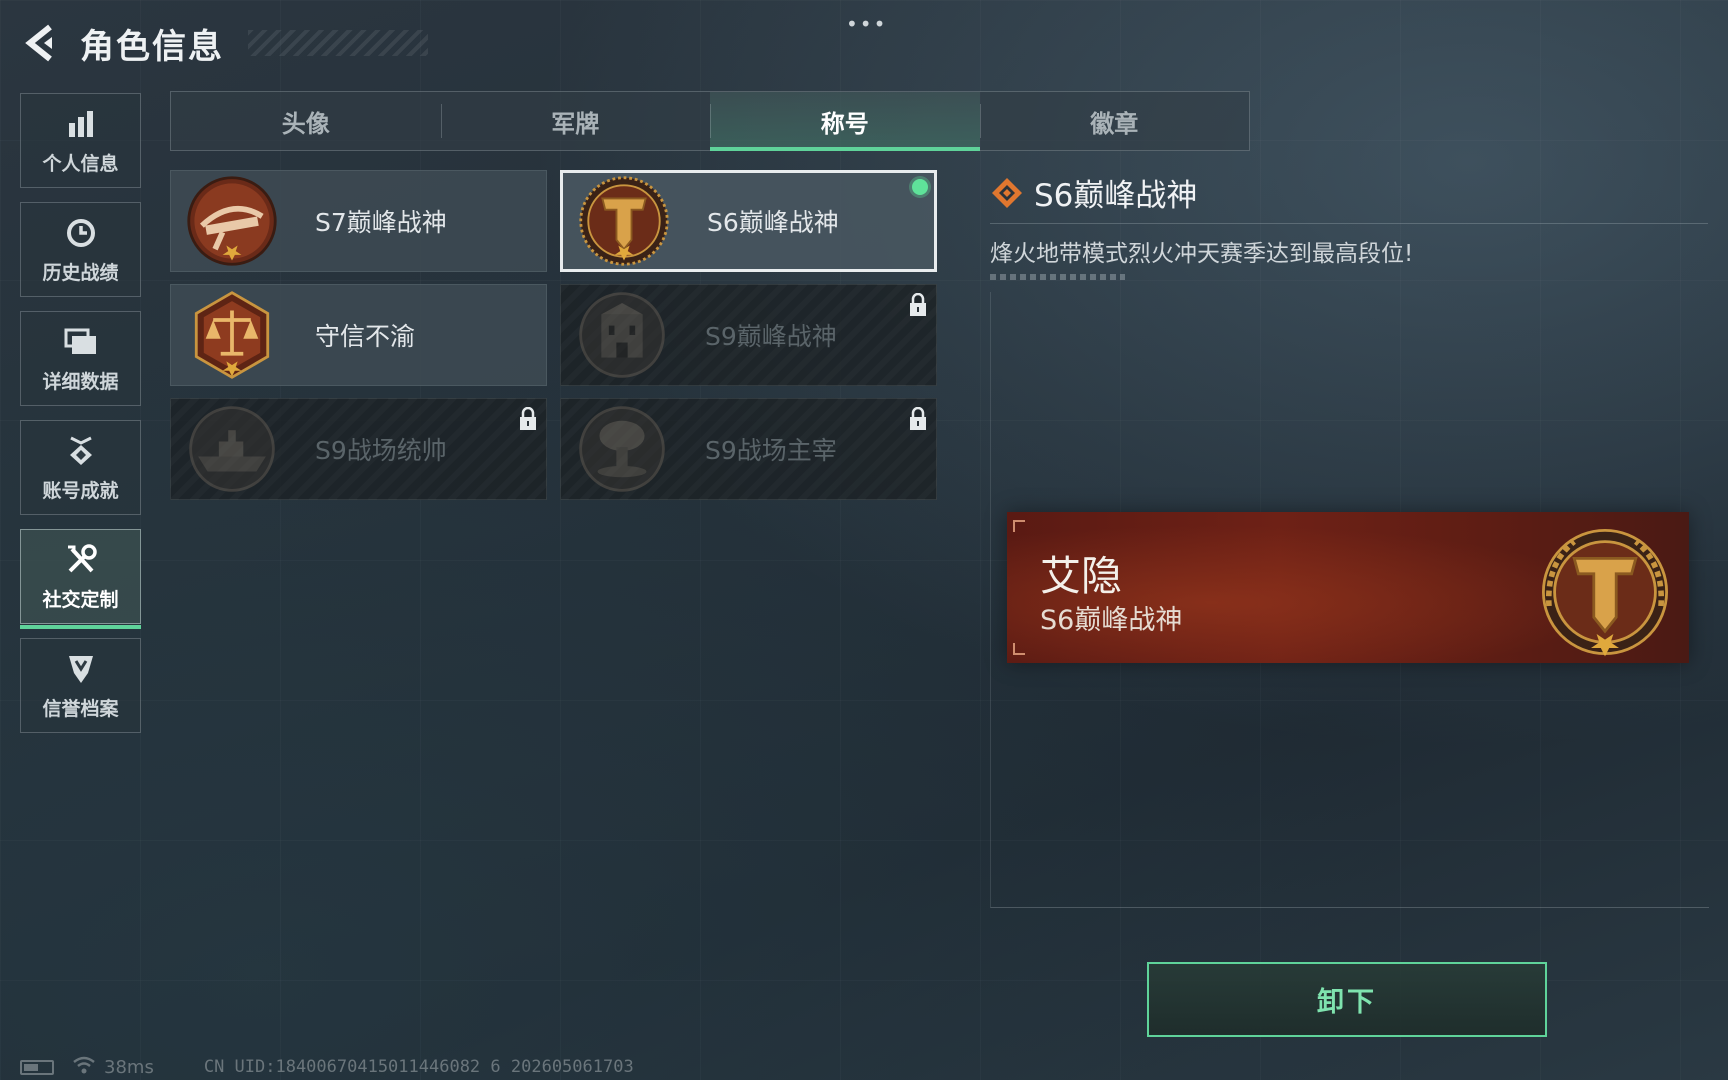  Describe the element at coordinates (920, 187) in the screenshot. I see `equipped-indicator` at that location.